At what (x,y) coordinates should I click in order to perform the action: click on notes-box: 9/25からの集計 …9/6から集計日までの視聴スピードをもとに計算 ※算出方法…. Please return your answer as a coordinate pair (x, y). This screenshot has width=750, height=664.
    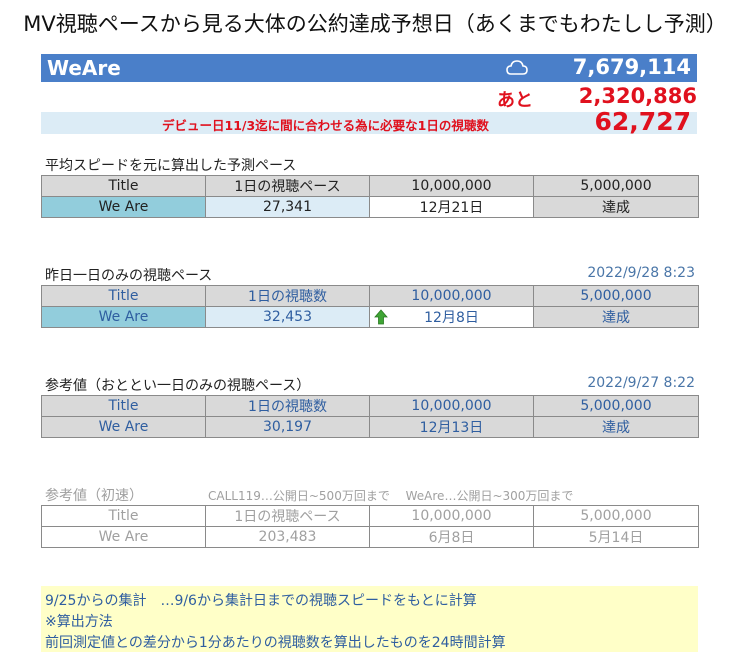
    Looking at the image, I should click on (369, 619).